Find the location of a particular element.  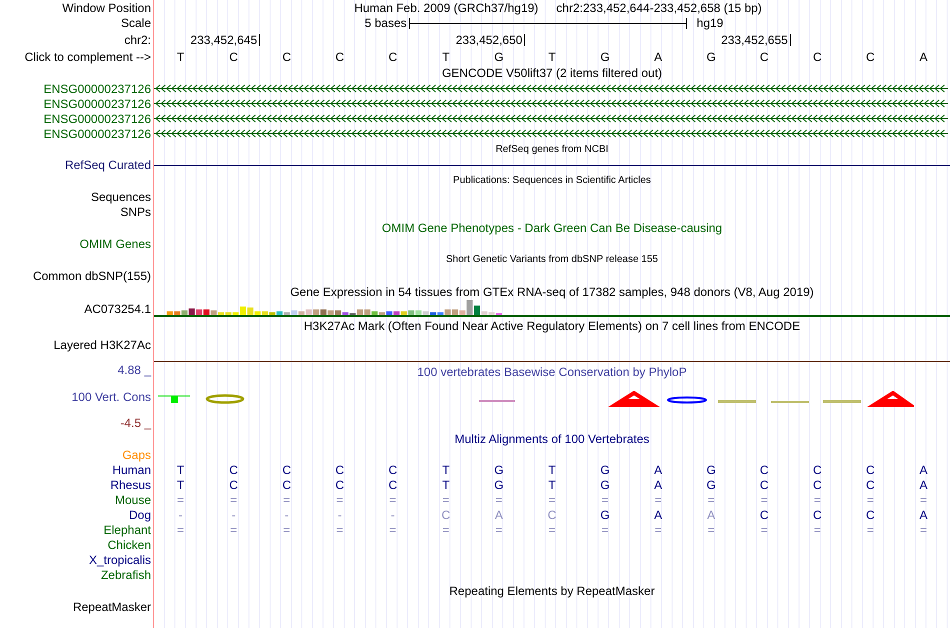

track-title: GENCODE V50lift37 (2 items filtered out) is located at coordinates (552, 73).